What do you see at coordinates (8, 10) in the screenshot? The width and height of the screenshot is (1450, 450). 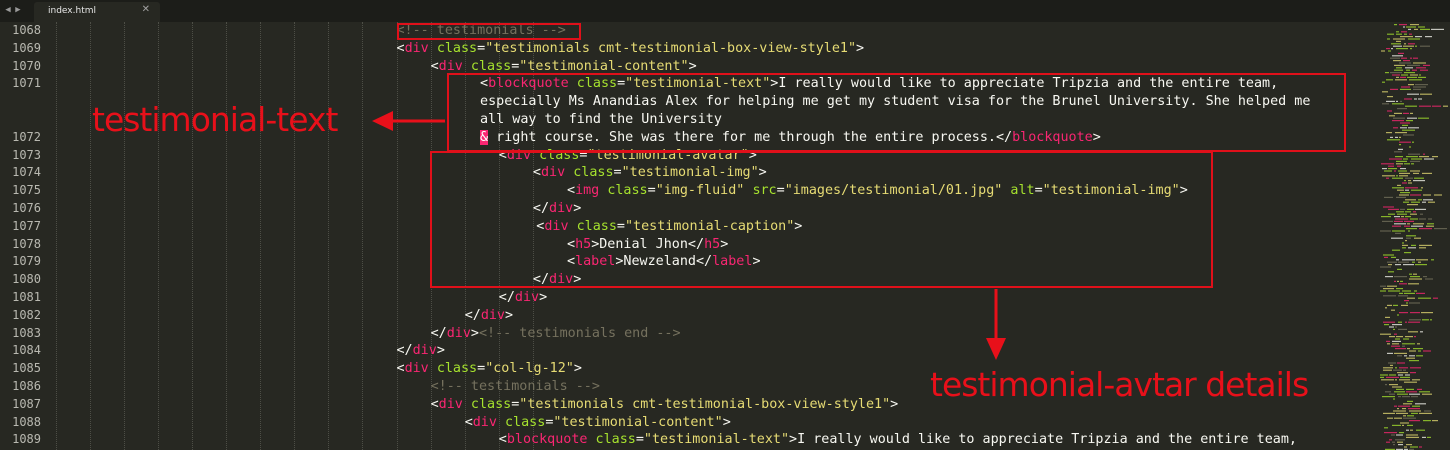 I see `nav-left-icon: ◀` at bounding box center [8, 10].